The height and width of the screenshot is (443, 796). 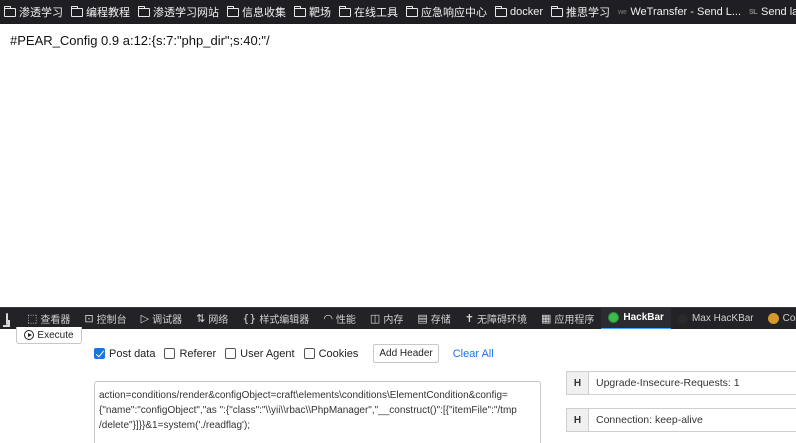 I want to click on post-data-option: Post data, so click(x=124, y=354).